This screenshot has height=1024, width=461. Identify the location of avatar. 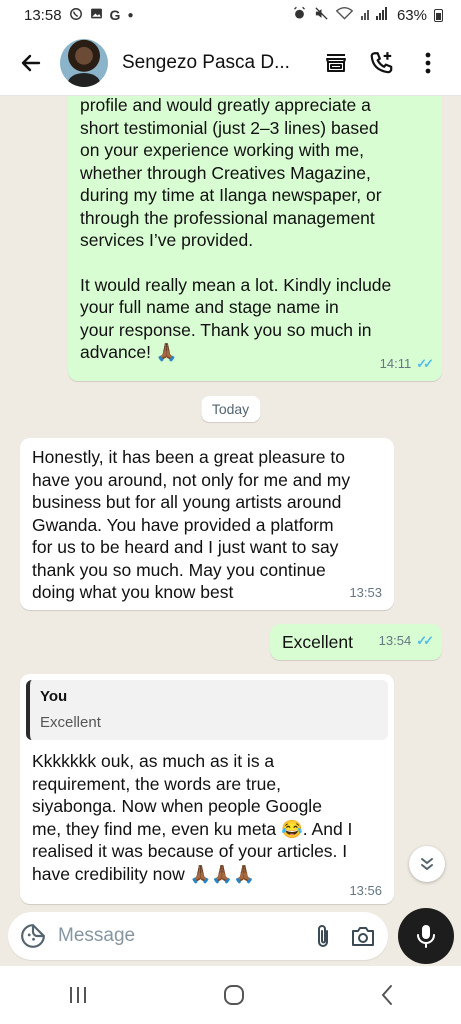
(84, 62).